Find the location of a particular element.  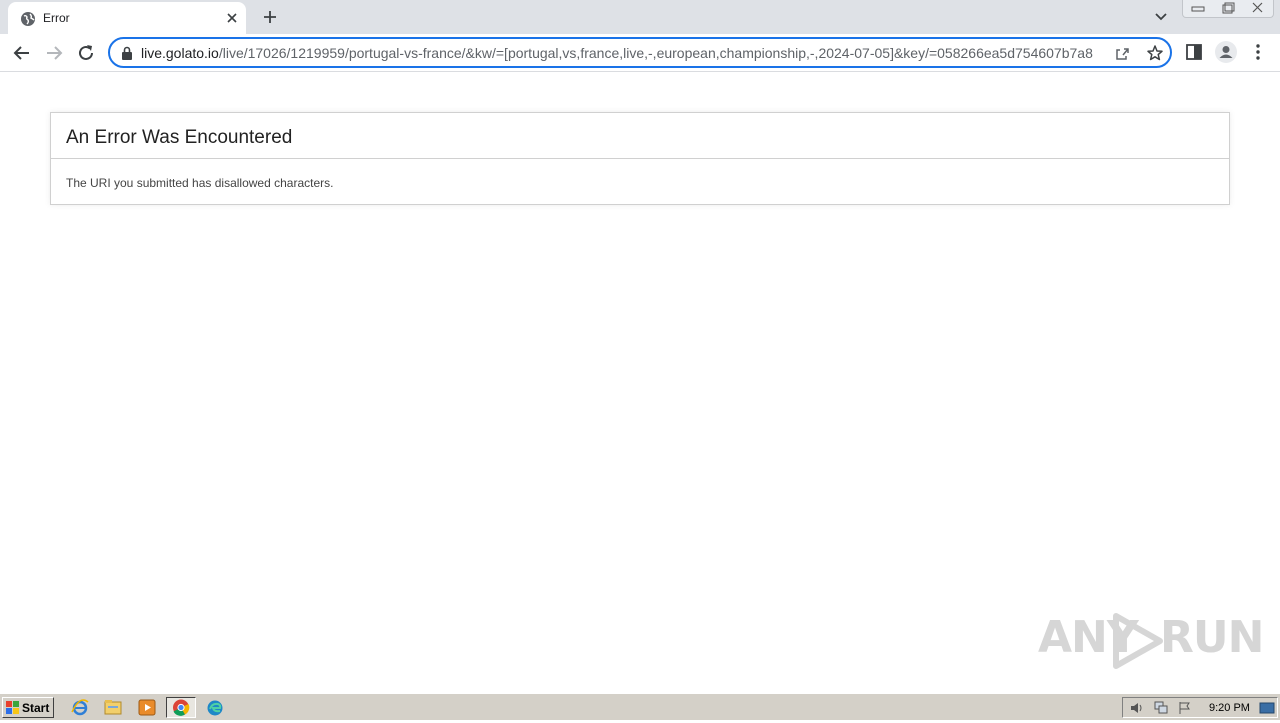

action-center-flag-icon is located at coordinates (1185, 708).